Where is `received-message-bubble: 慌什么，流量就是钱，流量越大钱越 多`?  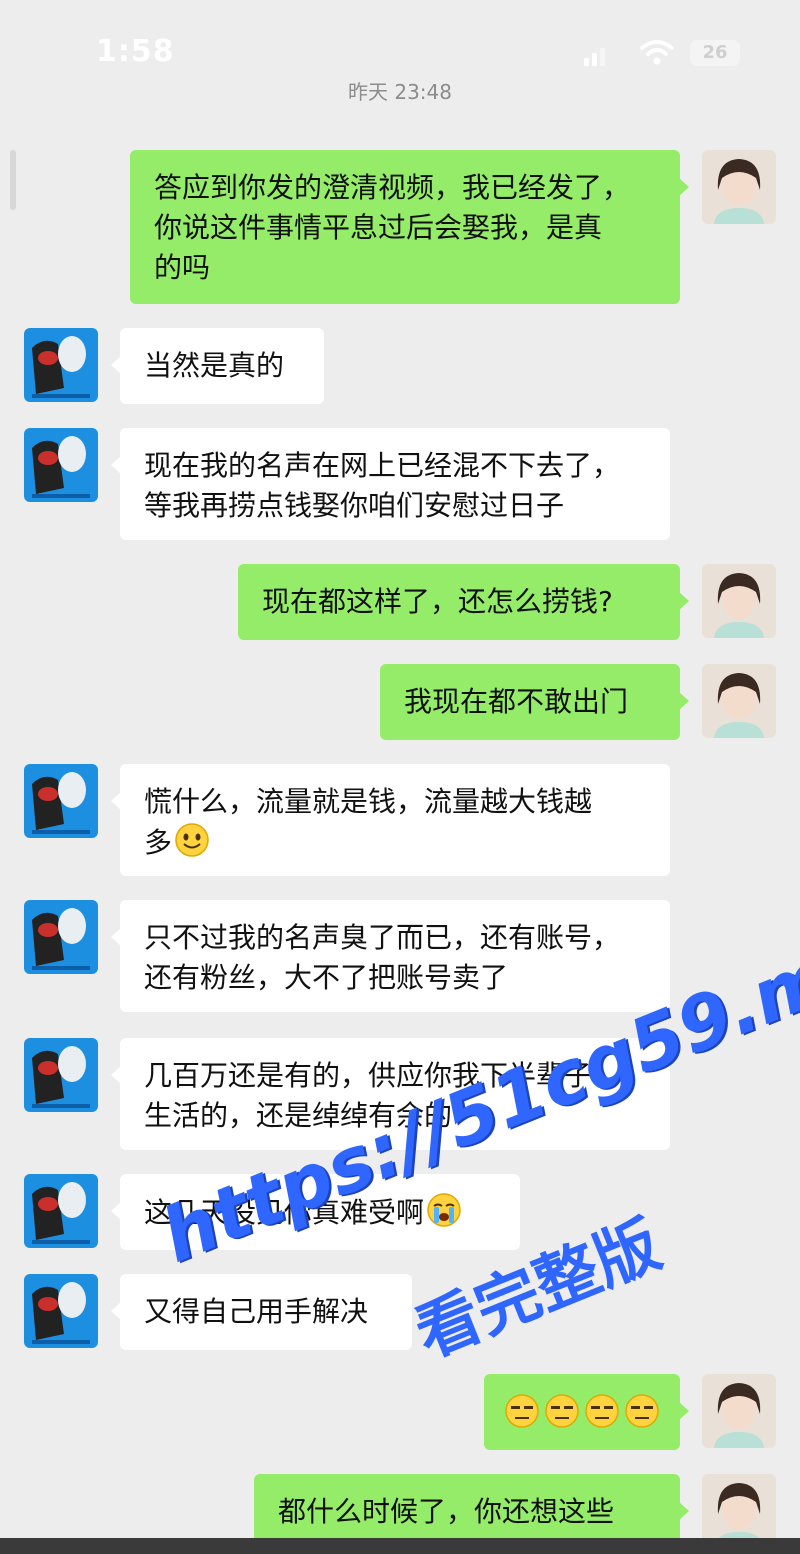 received-message-bubble: 慌什么，流量就是钱，流量越大钱越 多 is located at coordinates (390, 820).